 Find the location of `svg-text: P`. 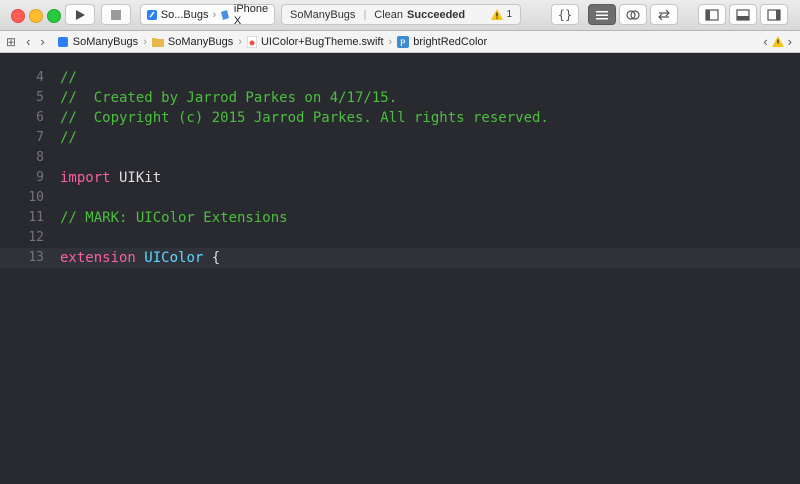

svg-text: P is located at coordinates (403, 43).